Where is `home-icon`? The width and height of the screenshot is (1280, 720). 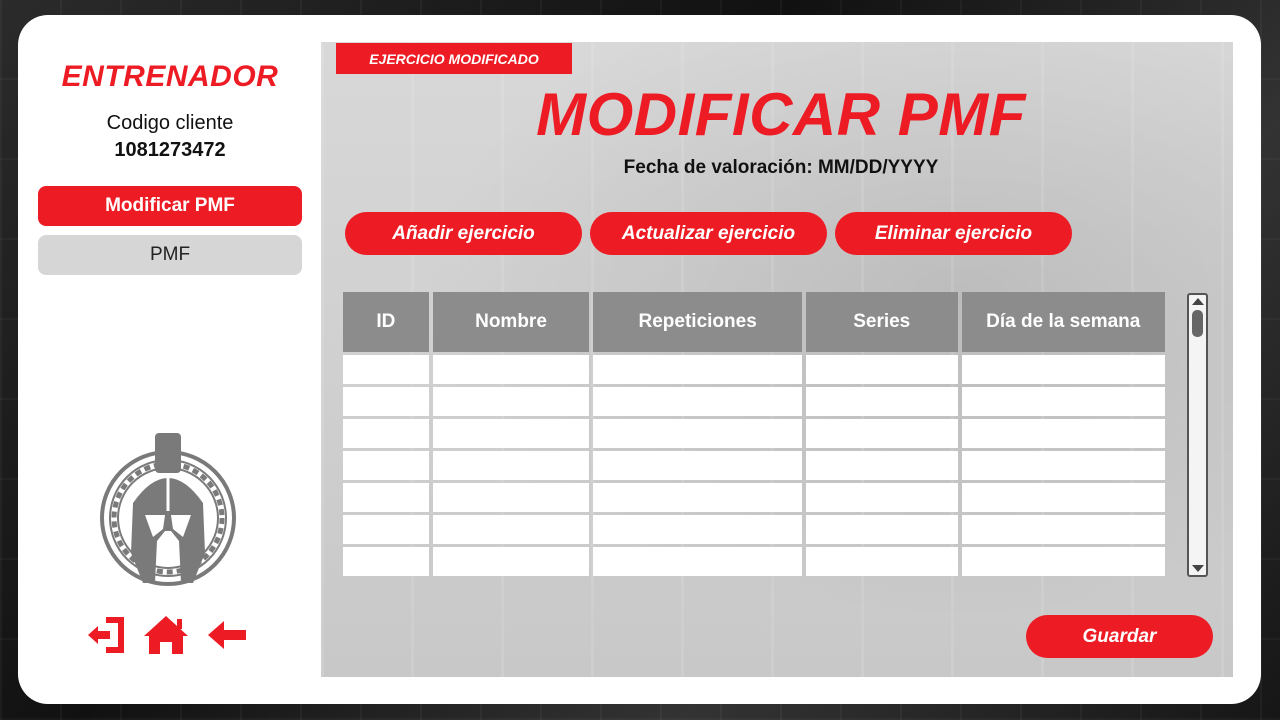
home-icon is located at coordinates (166, 635).